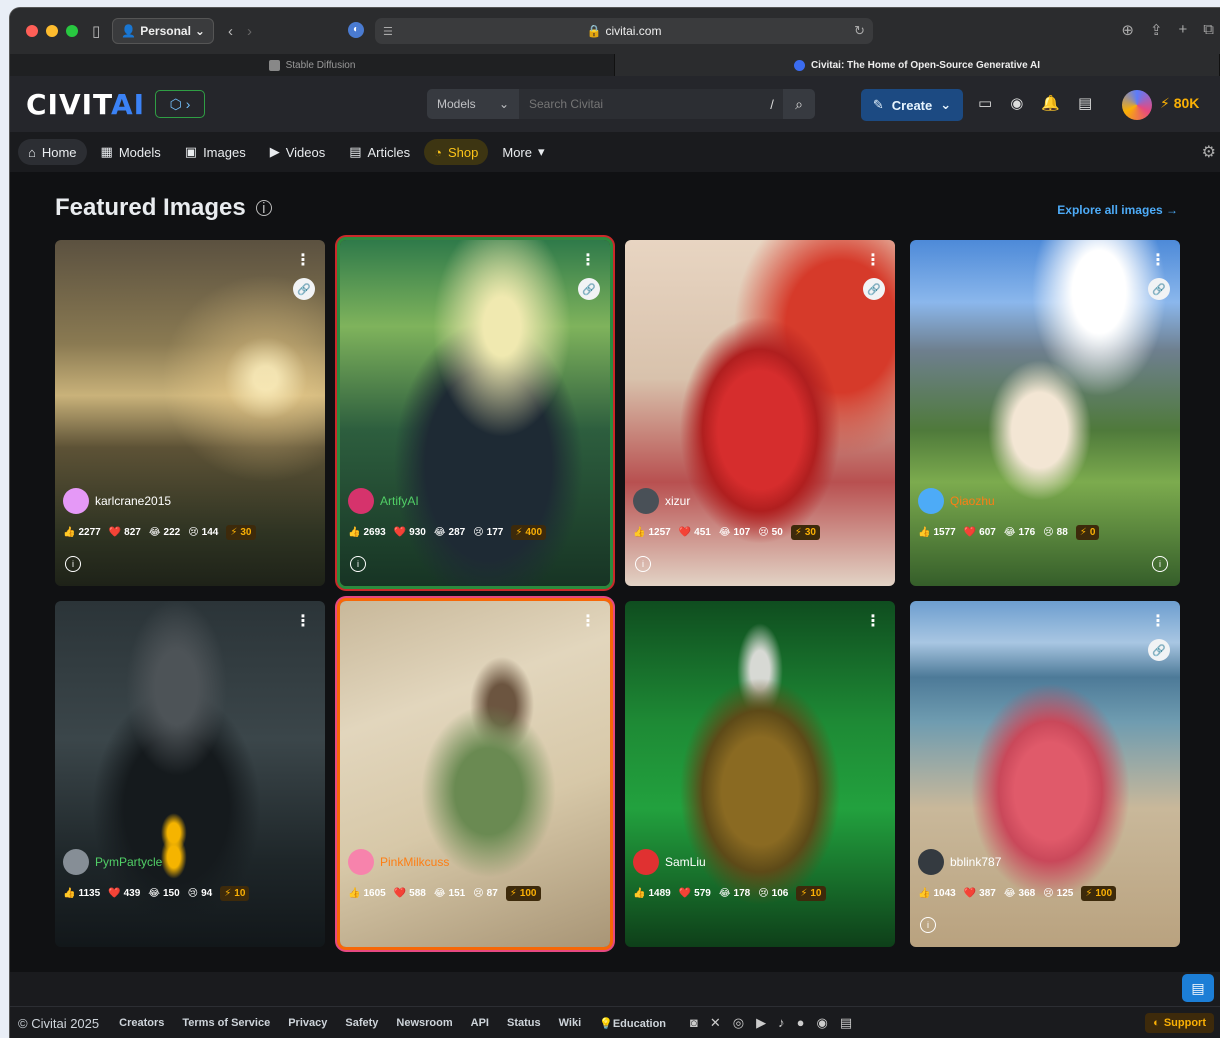 The image size is (1220, 1038). Describe the element at coordinates (190, 774) in the screenshot. I see `image-card: ⋮ PymPartycle 👍 1135 ❤️ 439 😂 150 😢 94 ⚡ 10` at that location.